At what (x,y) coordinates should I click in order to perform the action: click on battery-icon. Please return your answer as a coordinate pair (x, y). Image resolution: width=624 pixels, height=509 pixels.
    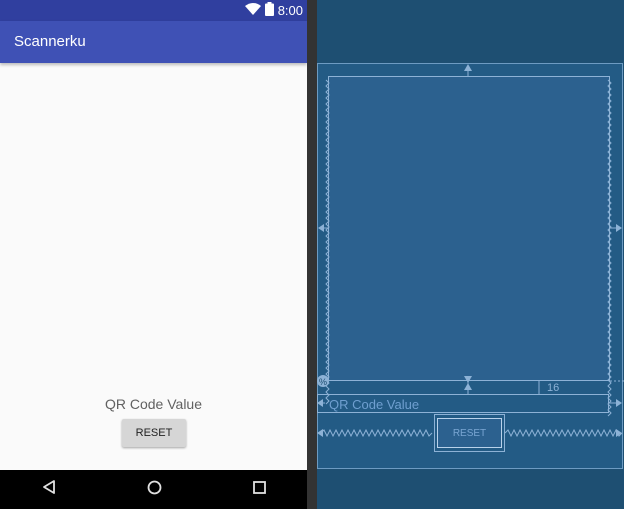
    Looking at the image, I should click on (269, 10).